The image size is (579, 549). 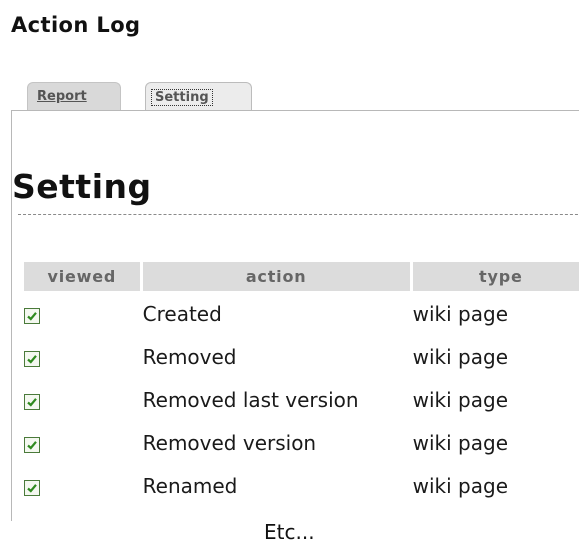 What do you see at coordinates (276, 314) in the screenshot?
I see `action-cell: Created` at bounding box center [276, 314].